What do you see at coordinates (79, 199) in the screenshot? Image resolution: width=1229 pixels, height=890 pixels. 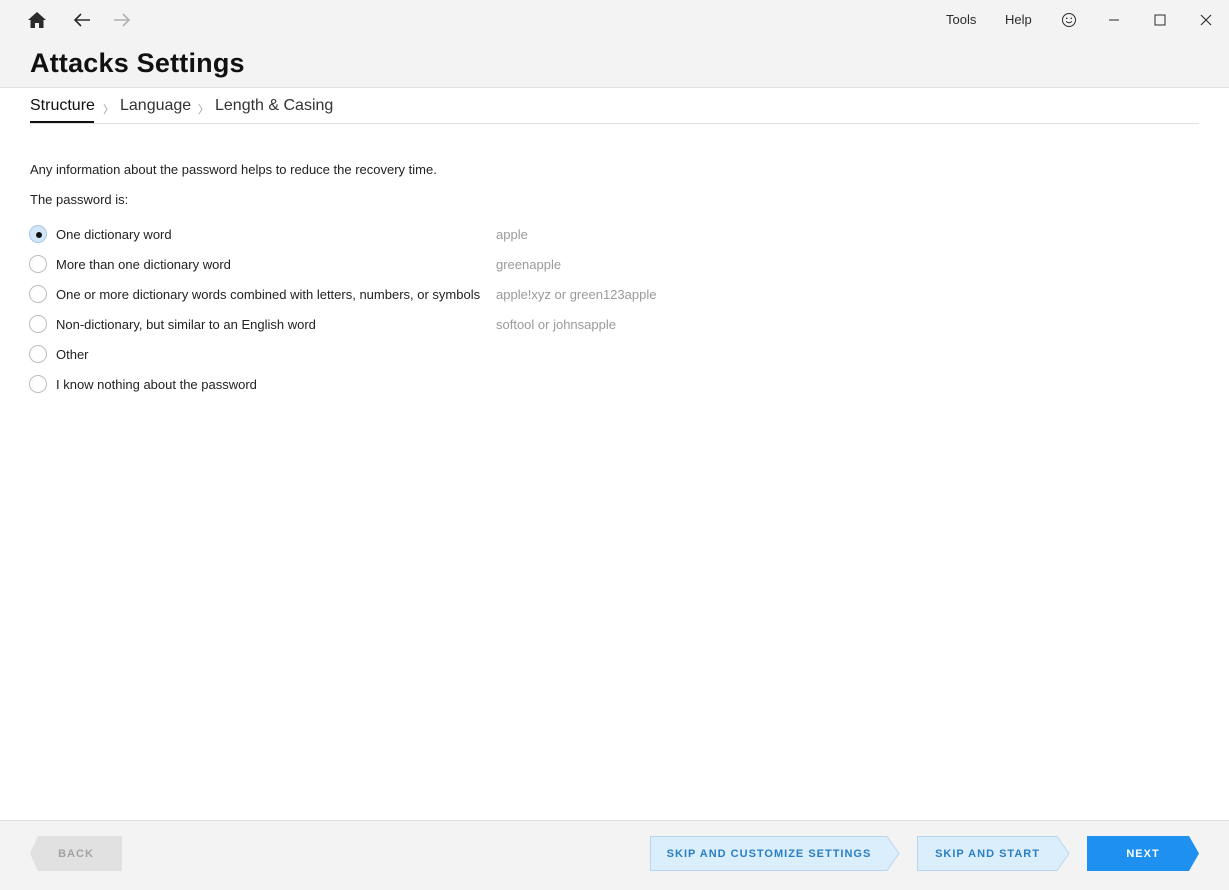 I see `password-prompt: The password is:` at bounding box center [79, 199].